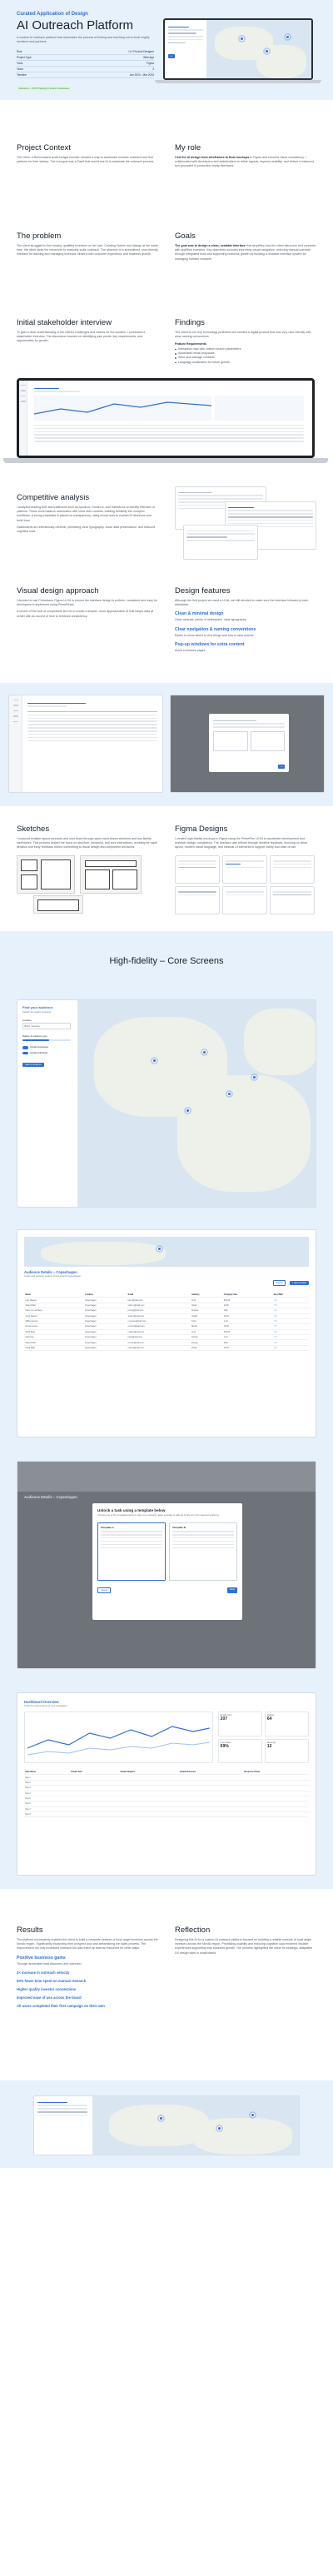 The width and height of the screenshot is (333, 2576). What do you see at coordinates (247, 744) in the screenshot?
I see `screen-audience-modal: ●` at bounding box center [247, 744].